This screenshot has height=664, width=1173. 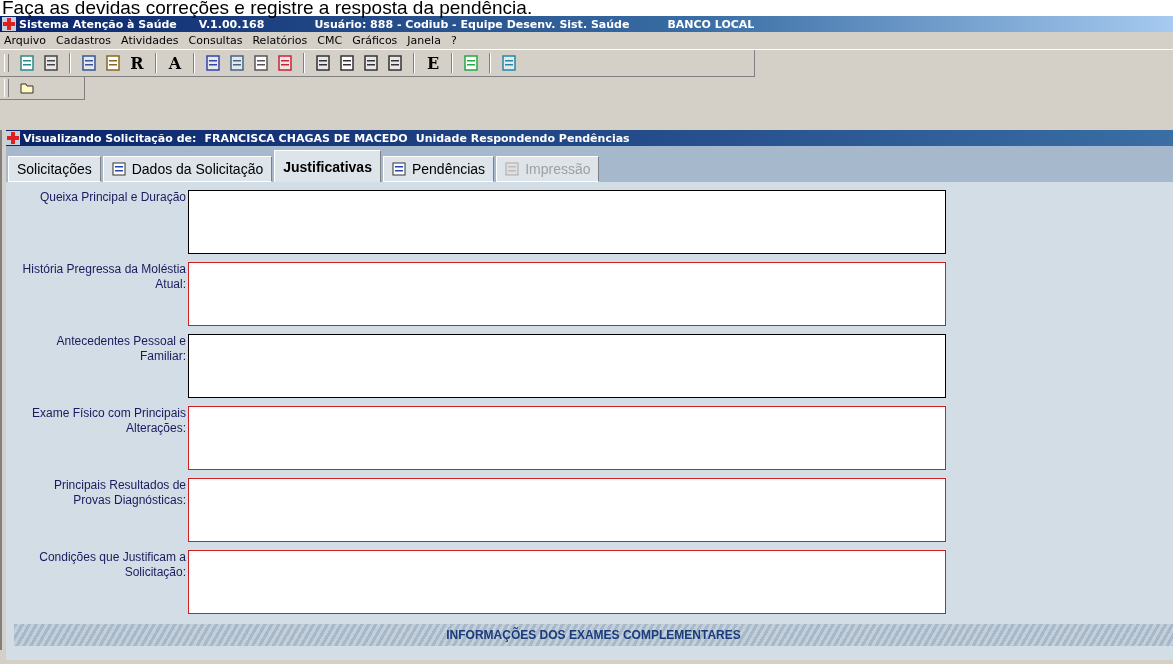 What do you see at coordinates (453, 40) in the screenshot?
I see `menu-item: ?` at bounding box center [453, 40].